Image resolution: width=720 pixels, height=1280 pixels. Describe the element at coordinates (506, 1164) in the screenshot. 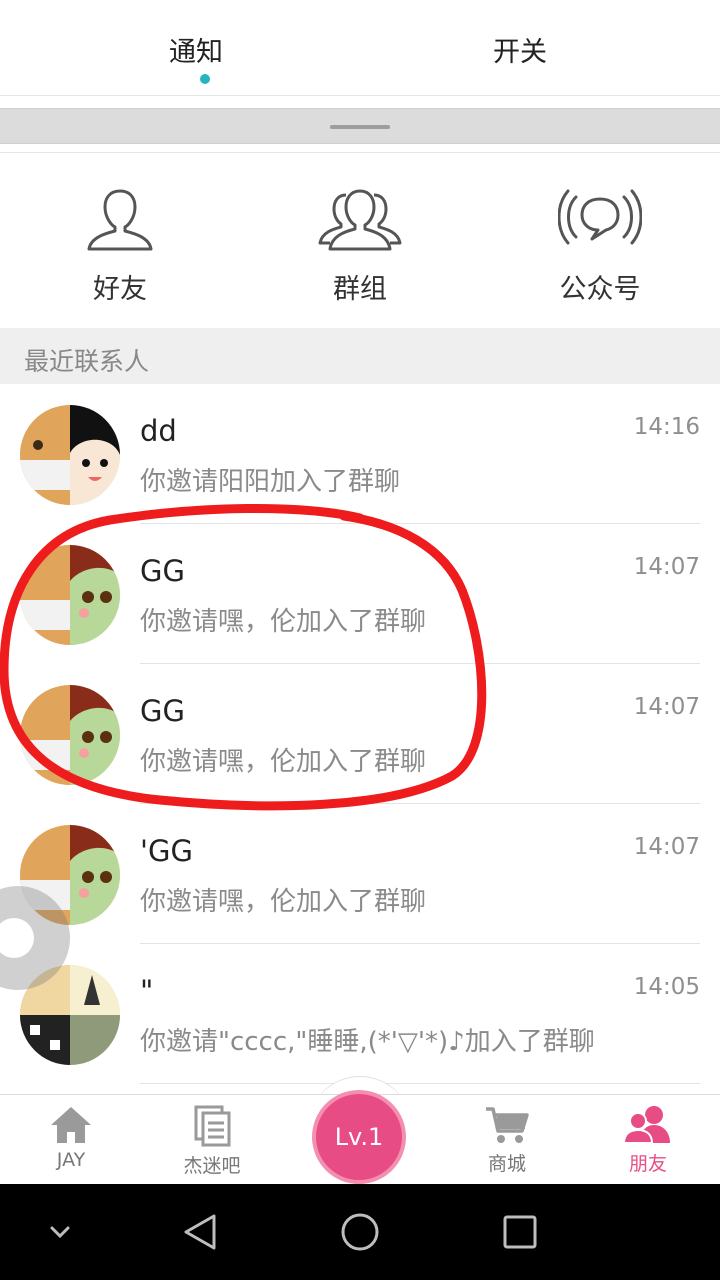

I see `nav-label: 商城` at that location.